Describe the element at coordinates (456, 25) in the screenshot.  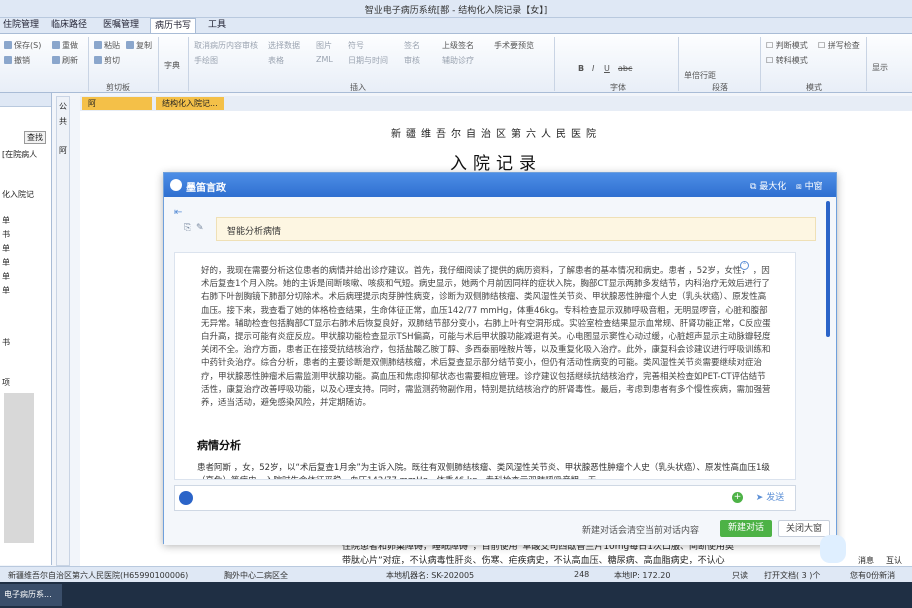
I see `menu-tabs: 住院管理 临床路径 医嘱管理 病历书写 工具` at that location.